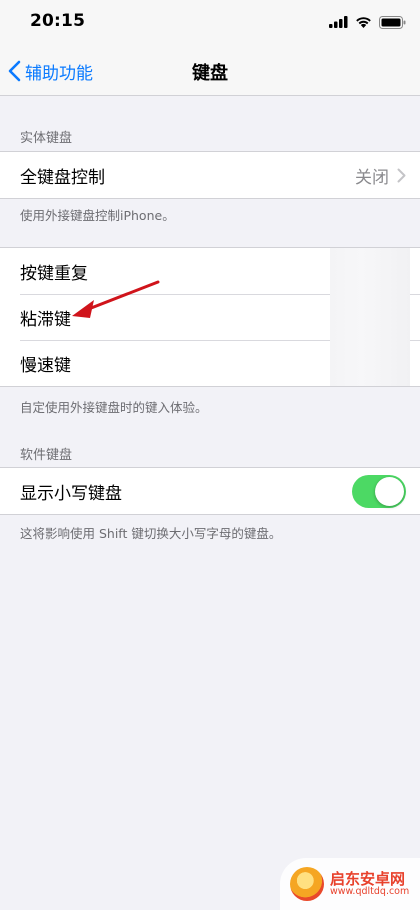  I want to click on physical-keyboard-group: 全键盘控制 关闭, so click(210, 175).